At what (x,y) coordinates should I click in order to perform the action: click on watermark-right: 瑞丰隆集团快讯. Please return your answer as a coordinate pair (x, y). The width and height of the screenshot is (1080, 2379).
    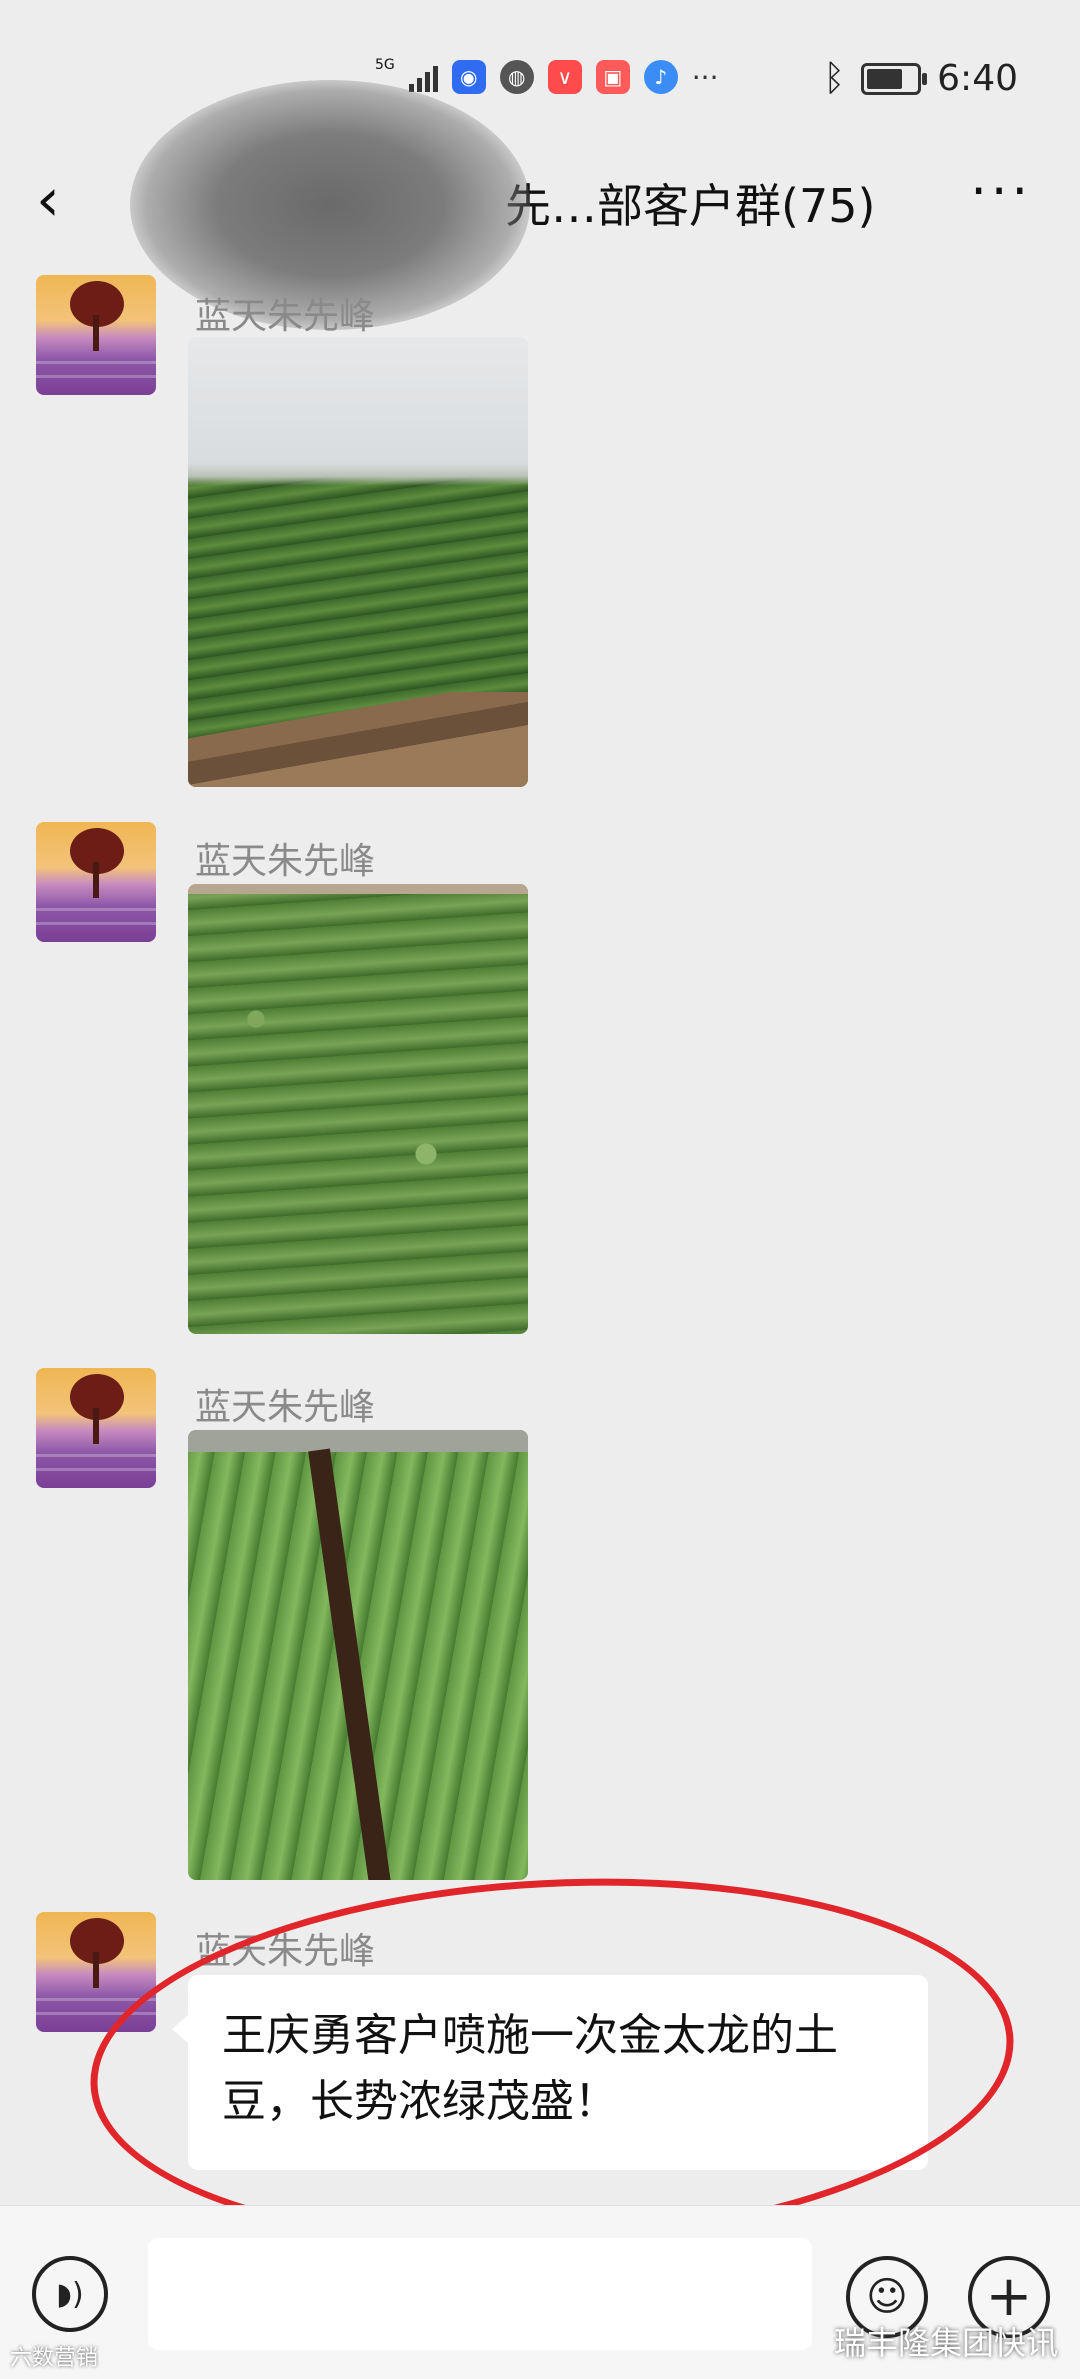
    Looking at the image, I should click on (945, 2343).